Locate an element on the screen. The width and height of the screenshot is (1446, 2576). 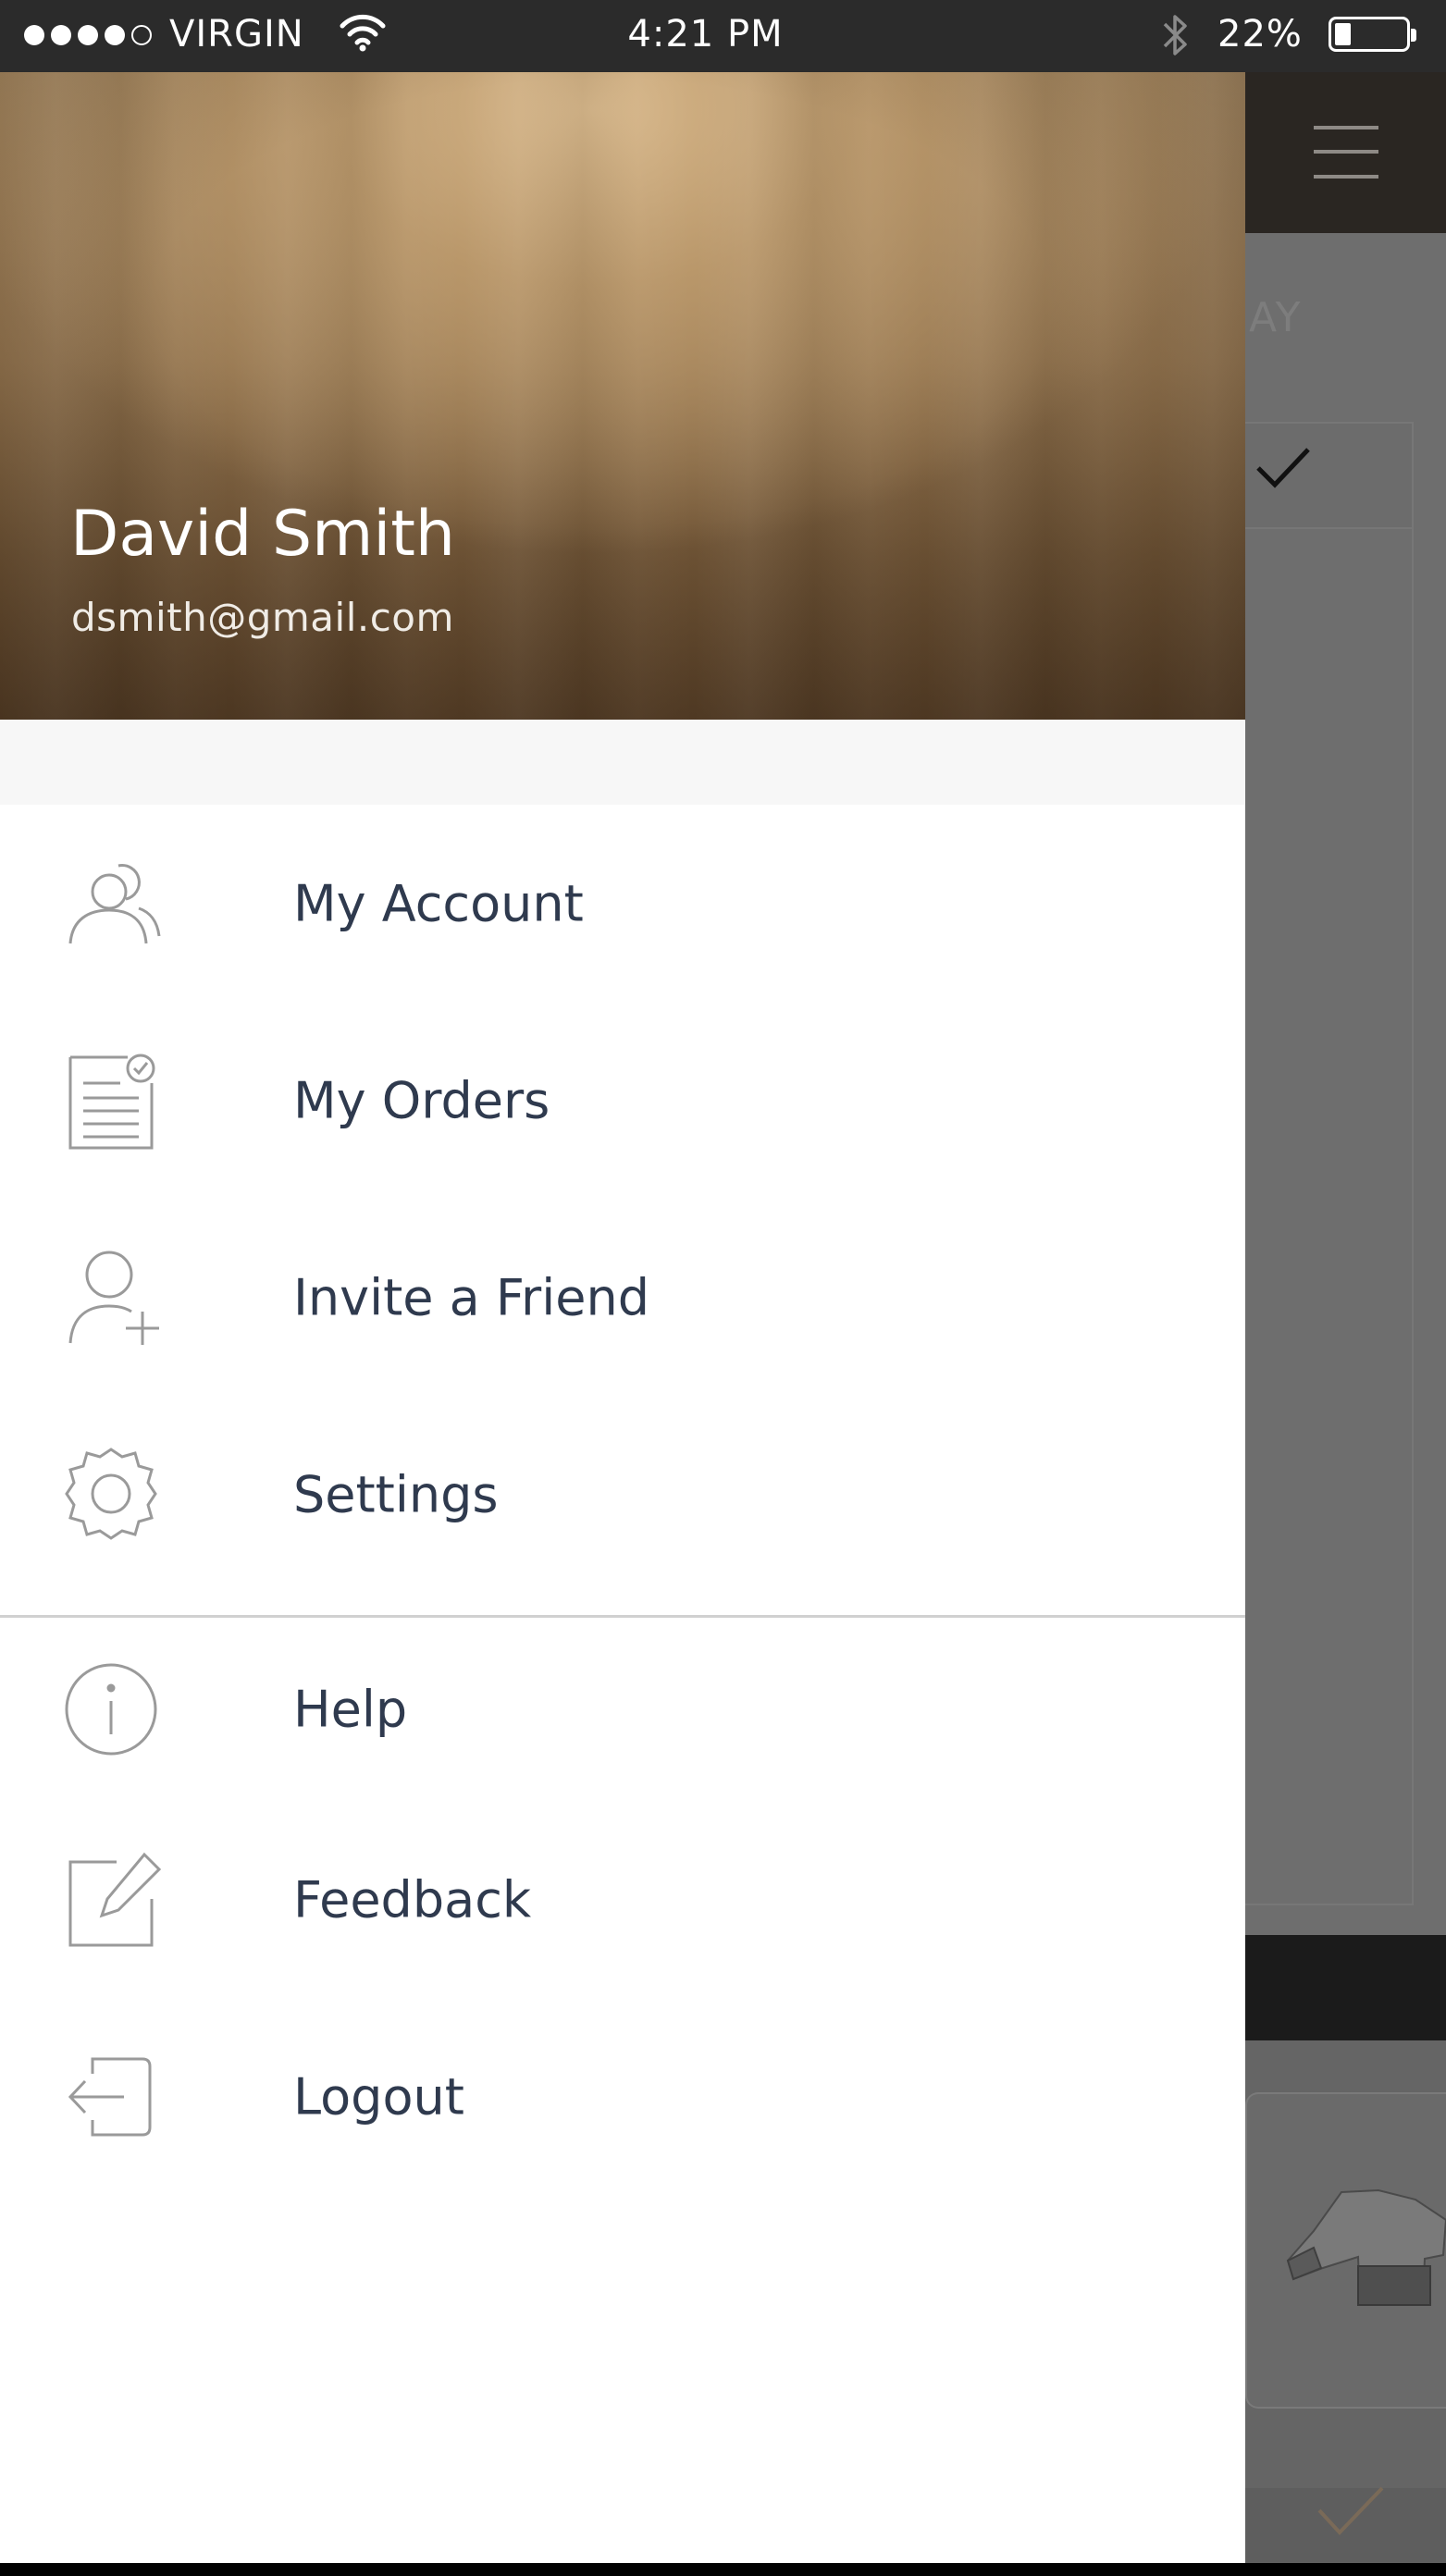
status-bar: VIRGIN 4:21 PM 22% is located at coordinates (723, 36).